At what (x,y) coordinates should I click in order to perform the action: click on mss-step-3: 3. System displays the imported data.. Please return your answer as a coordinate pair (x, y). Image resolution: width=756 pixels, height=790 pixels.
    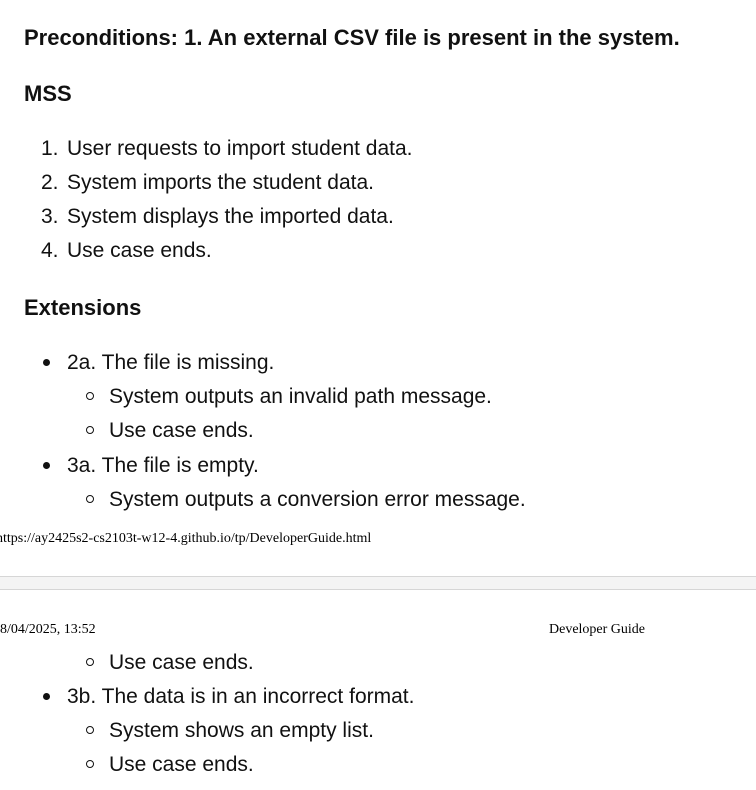
    Looking at the image, I should click on (217, 217).